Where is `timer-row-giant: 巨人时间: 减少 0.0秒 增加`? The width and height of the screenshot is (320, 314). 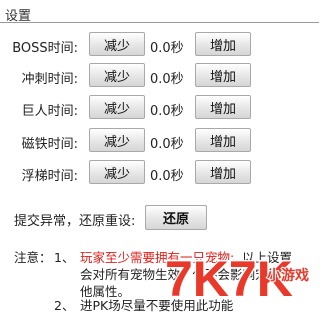 timer-row-giant: 巨人时间: 减少 0.0秒 增加 is located at coordinates (159, 108).